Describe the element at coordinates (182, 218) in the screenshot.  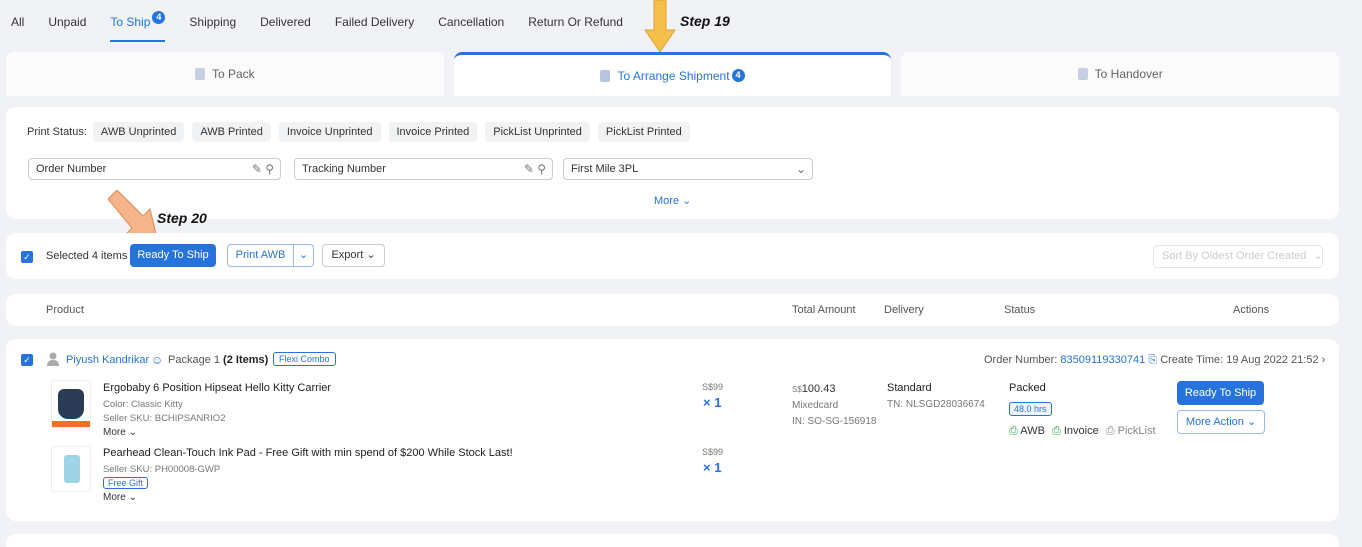
I see `step-20-annotation: Step 20` at that location.